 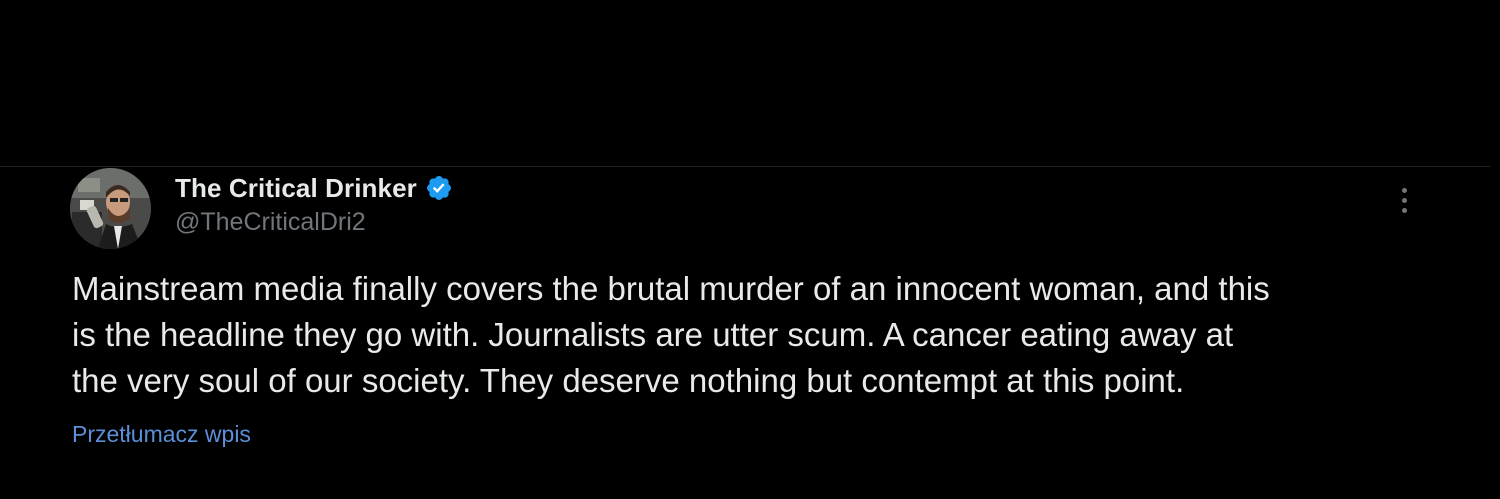 What do you see at coordinates (110, 208) in the screenshot?
I see `author-avatar` at bounding box center [110, 208].